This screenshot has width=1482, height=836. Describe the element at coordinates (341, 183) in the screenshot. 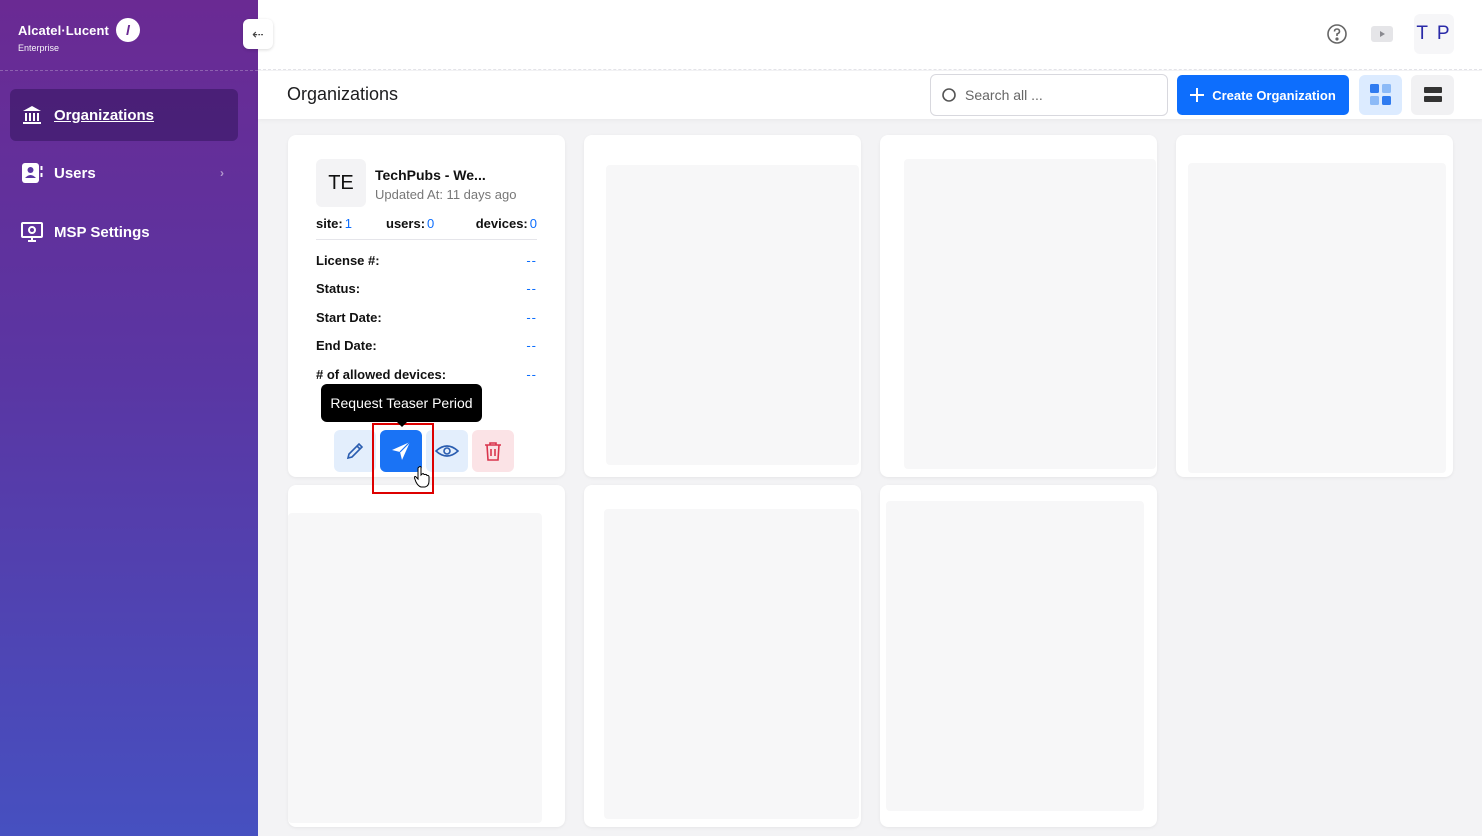

I see `org-initials: TE` at that location.